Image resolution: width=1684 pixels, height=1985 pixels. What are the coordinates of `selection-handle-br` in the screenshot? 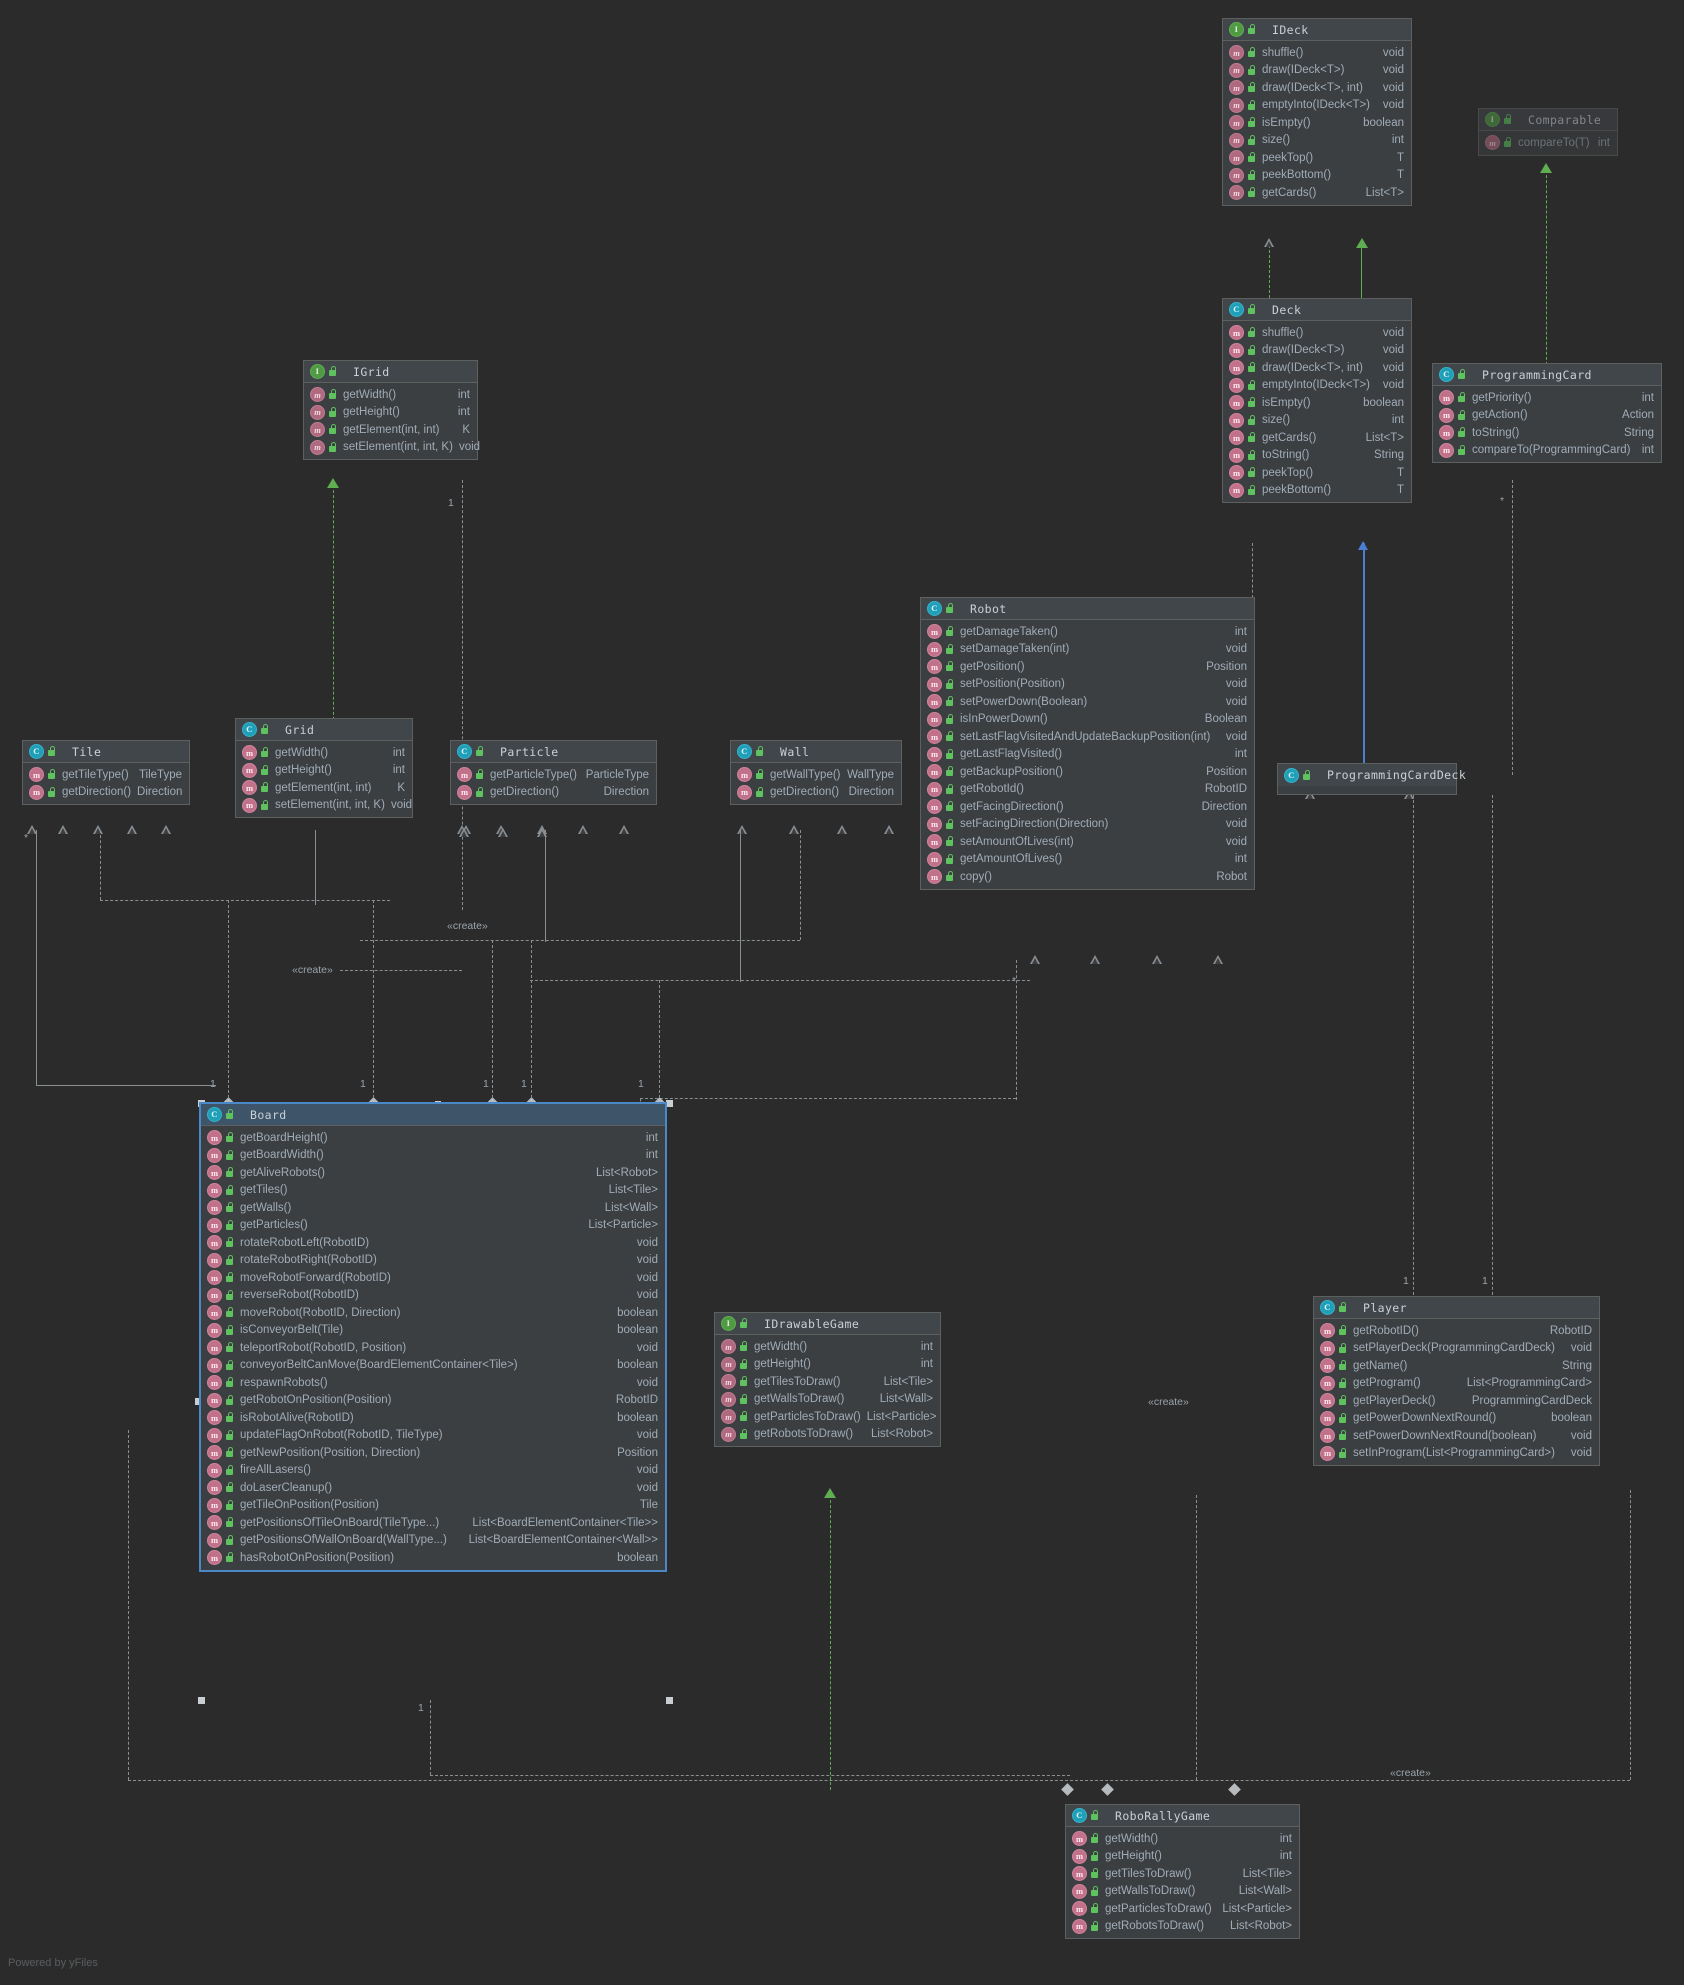 It's located at (669, 1700).